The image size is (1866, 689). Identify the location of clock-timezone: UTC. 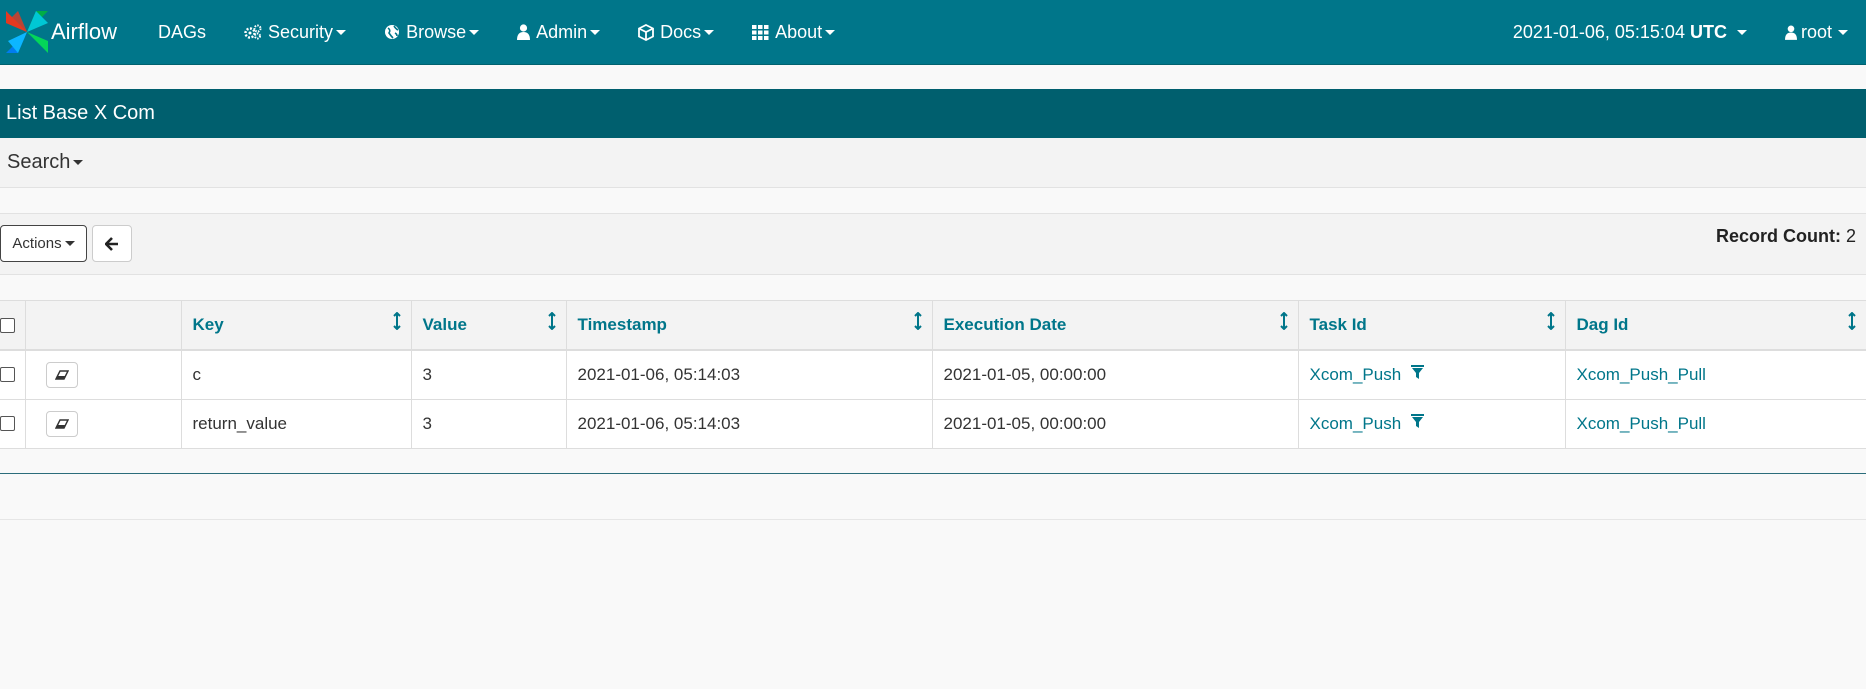
(1708, 31).